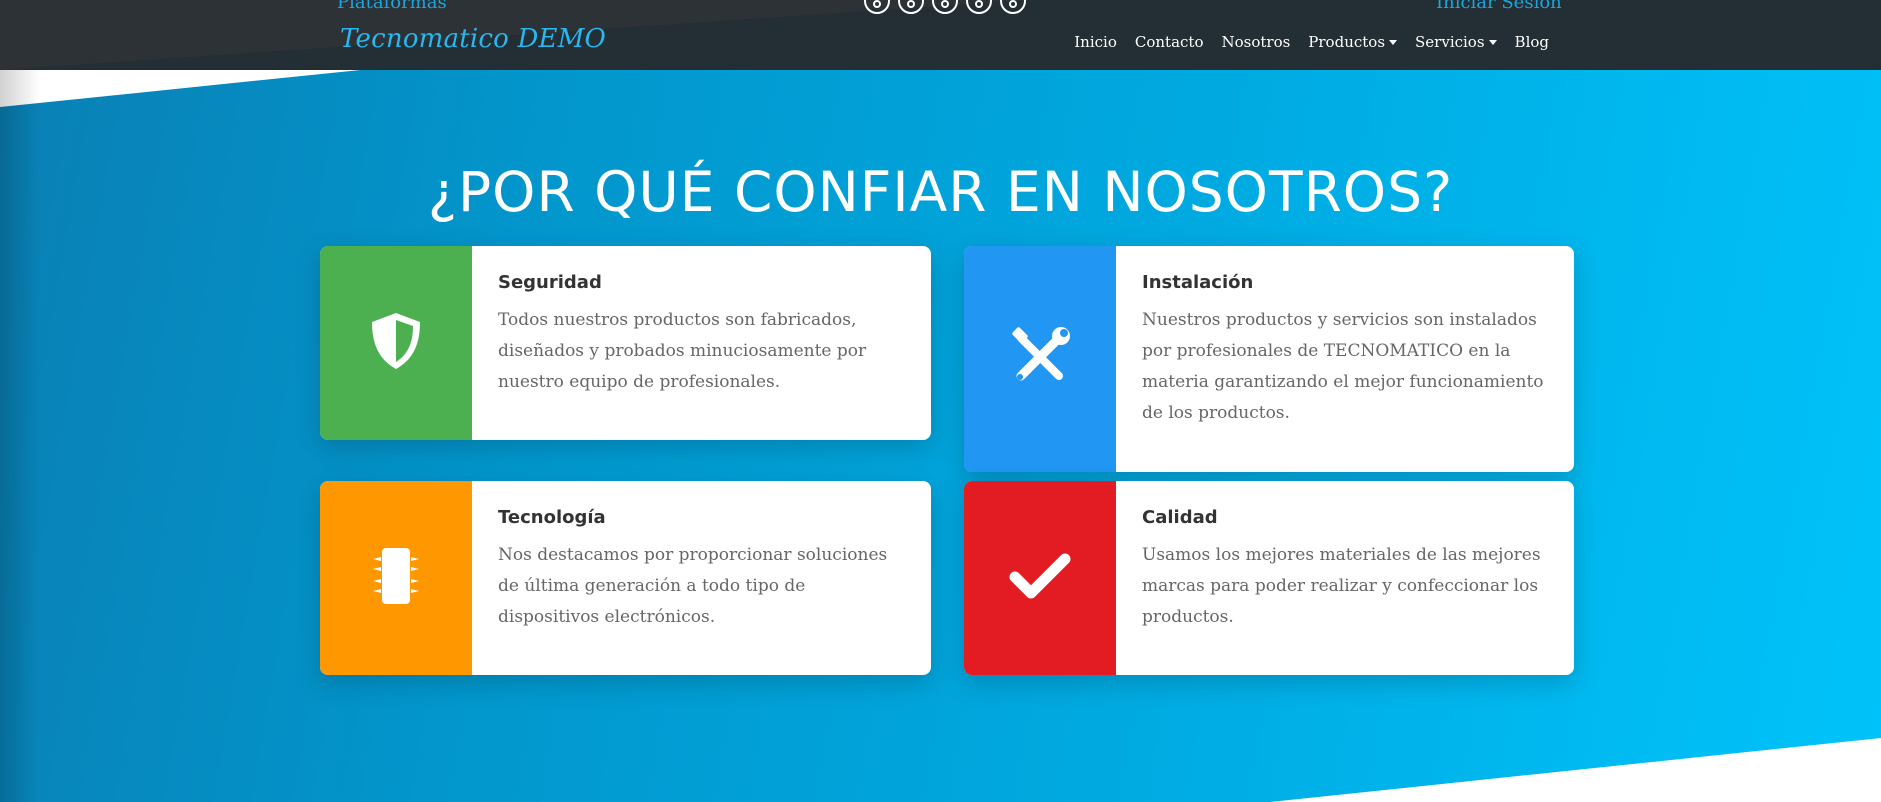  Describe the element at coordinates (1198, 282) in the screenshot. I see `card-title: Instalación` at that location.